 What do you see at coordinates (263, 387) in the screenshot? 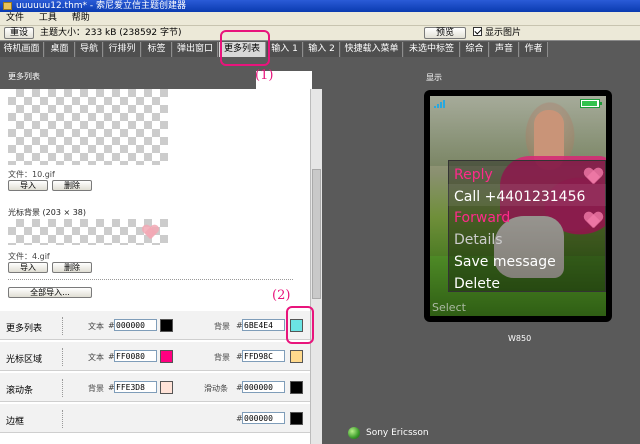
I see `scrollbar-slider-color-input` at bounding box center [263, 387].